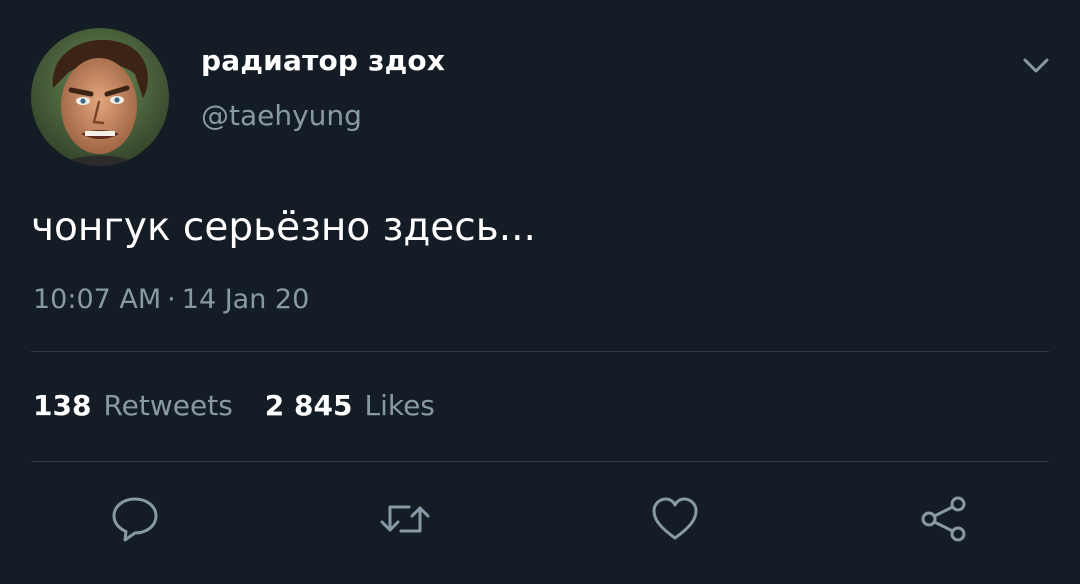 This screenshot has width=1080, height=584. I want to click on retweets-stat: 138 Retweets, so click(133, 405).